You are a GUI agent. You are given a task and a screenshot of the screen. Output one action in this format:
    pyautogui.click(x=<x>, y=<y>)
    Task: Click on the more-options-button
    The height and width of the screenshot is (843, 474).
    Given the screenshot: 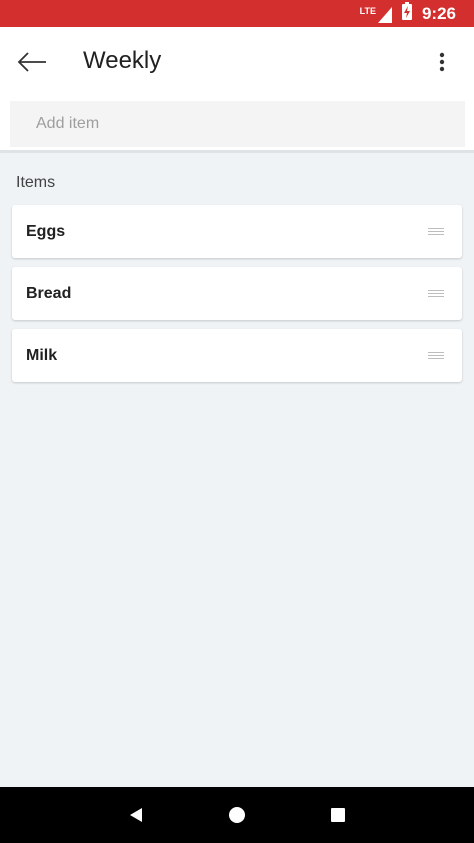 What is the action you would take?
    pyautogui.click(x=442, y=62)
    